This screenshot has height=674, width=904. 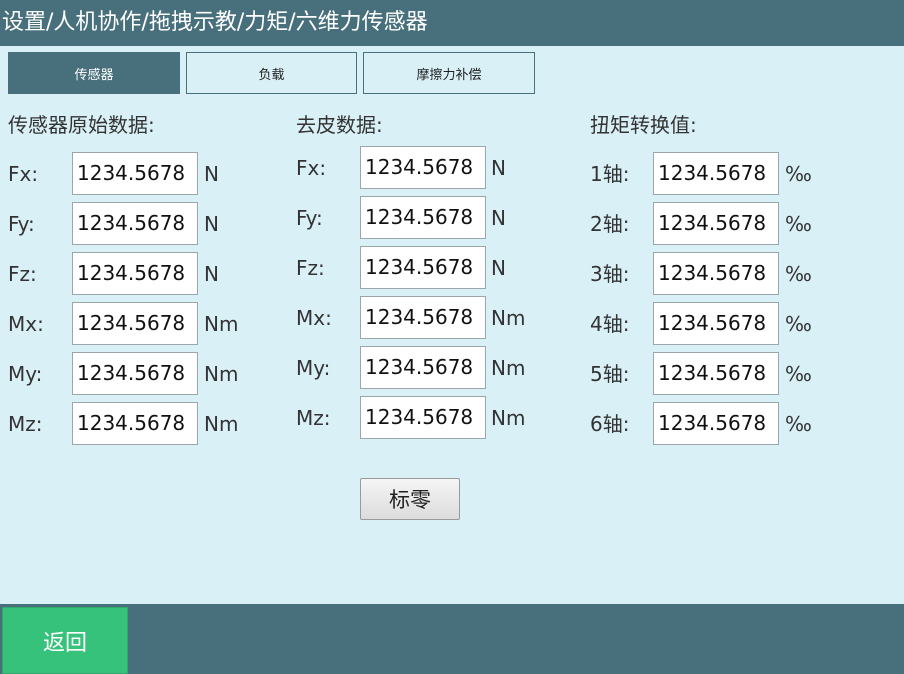 What do you see at coordinates (309, 218) in the screenshot?
I see `tare-fy-label: Fy:` at bounding box center [309, 218].